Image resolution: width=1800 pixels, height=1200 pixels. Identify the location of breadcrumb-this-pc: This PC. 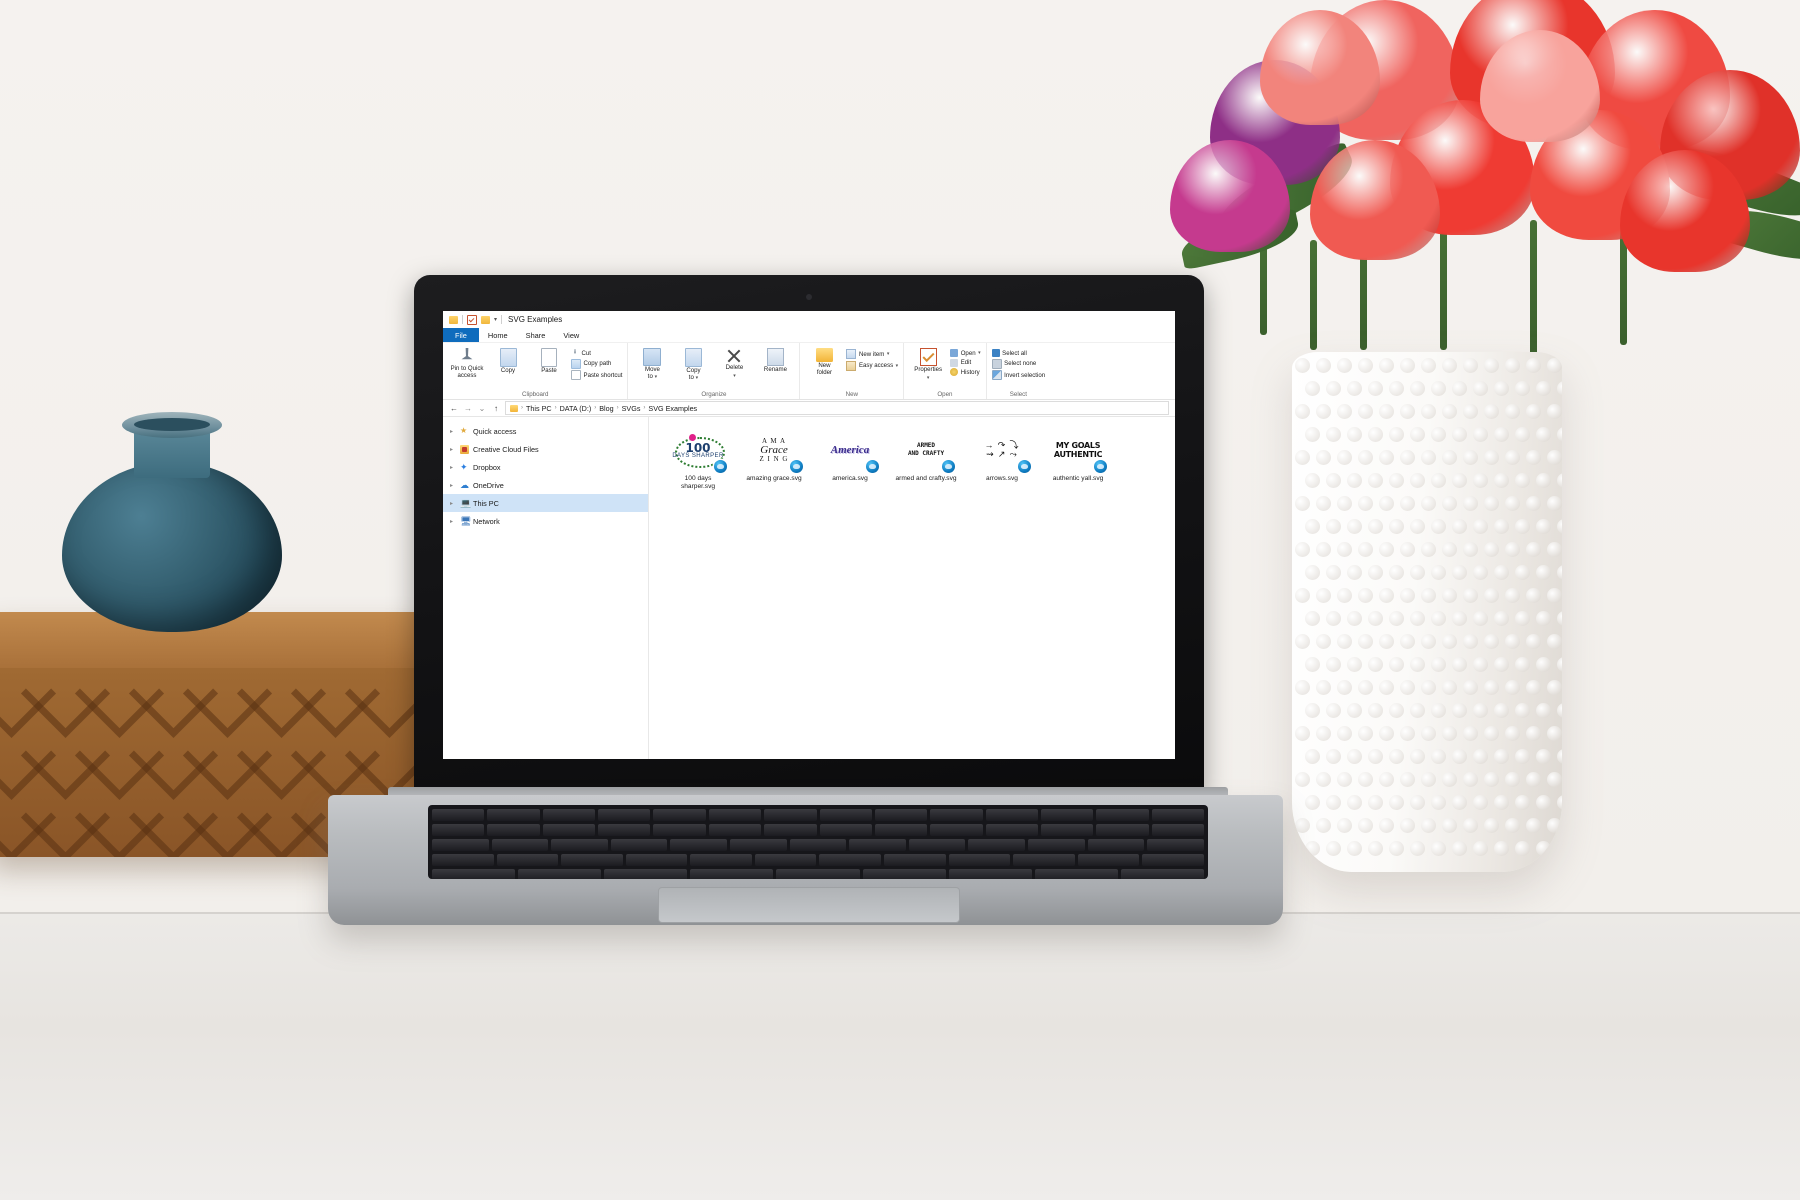
(539, 408).